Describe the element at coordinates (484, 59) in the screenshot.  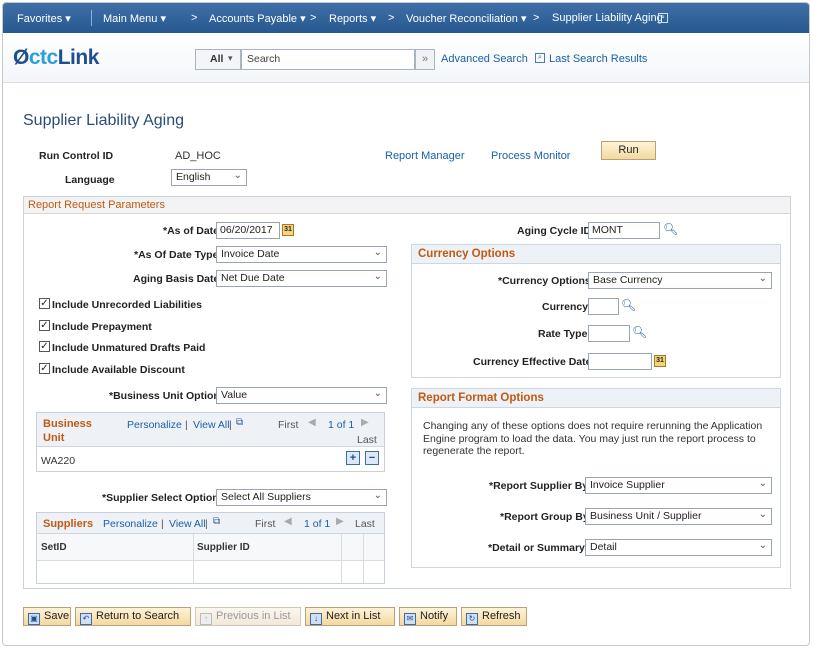
I see `advanced-search-link: Advanced Search` at that location.